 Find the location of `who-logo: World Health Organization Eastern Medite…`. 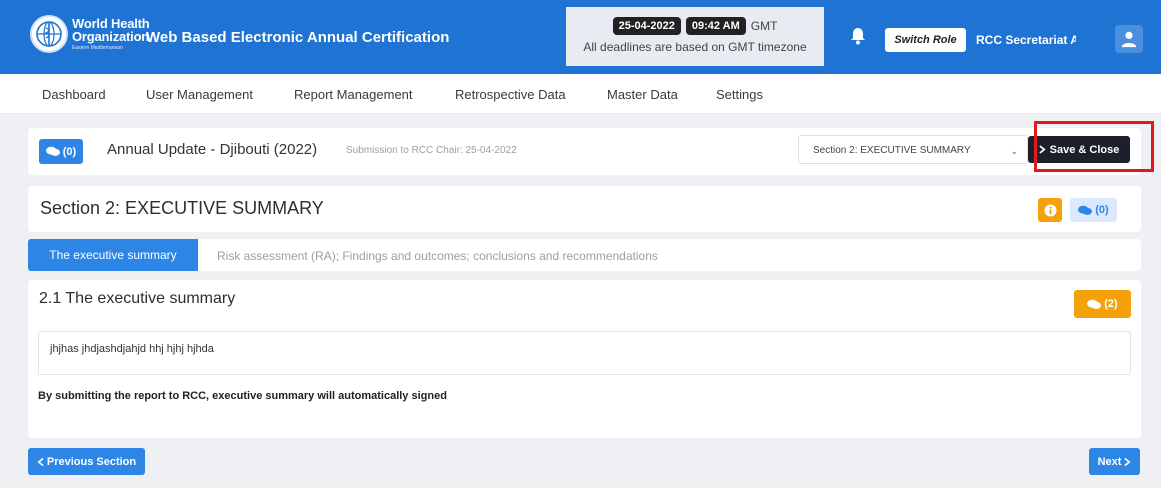

who-logo: World Health Organization Eastern Medite… is located at coordinates (90, 34).